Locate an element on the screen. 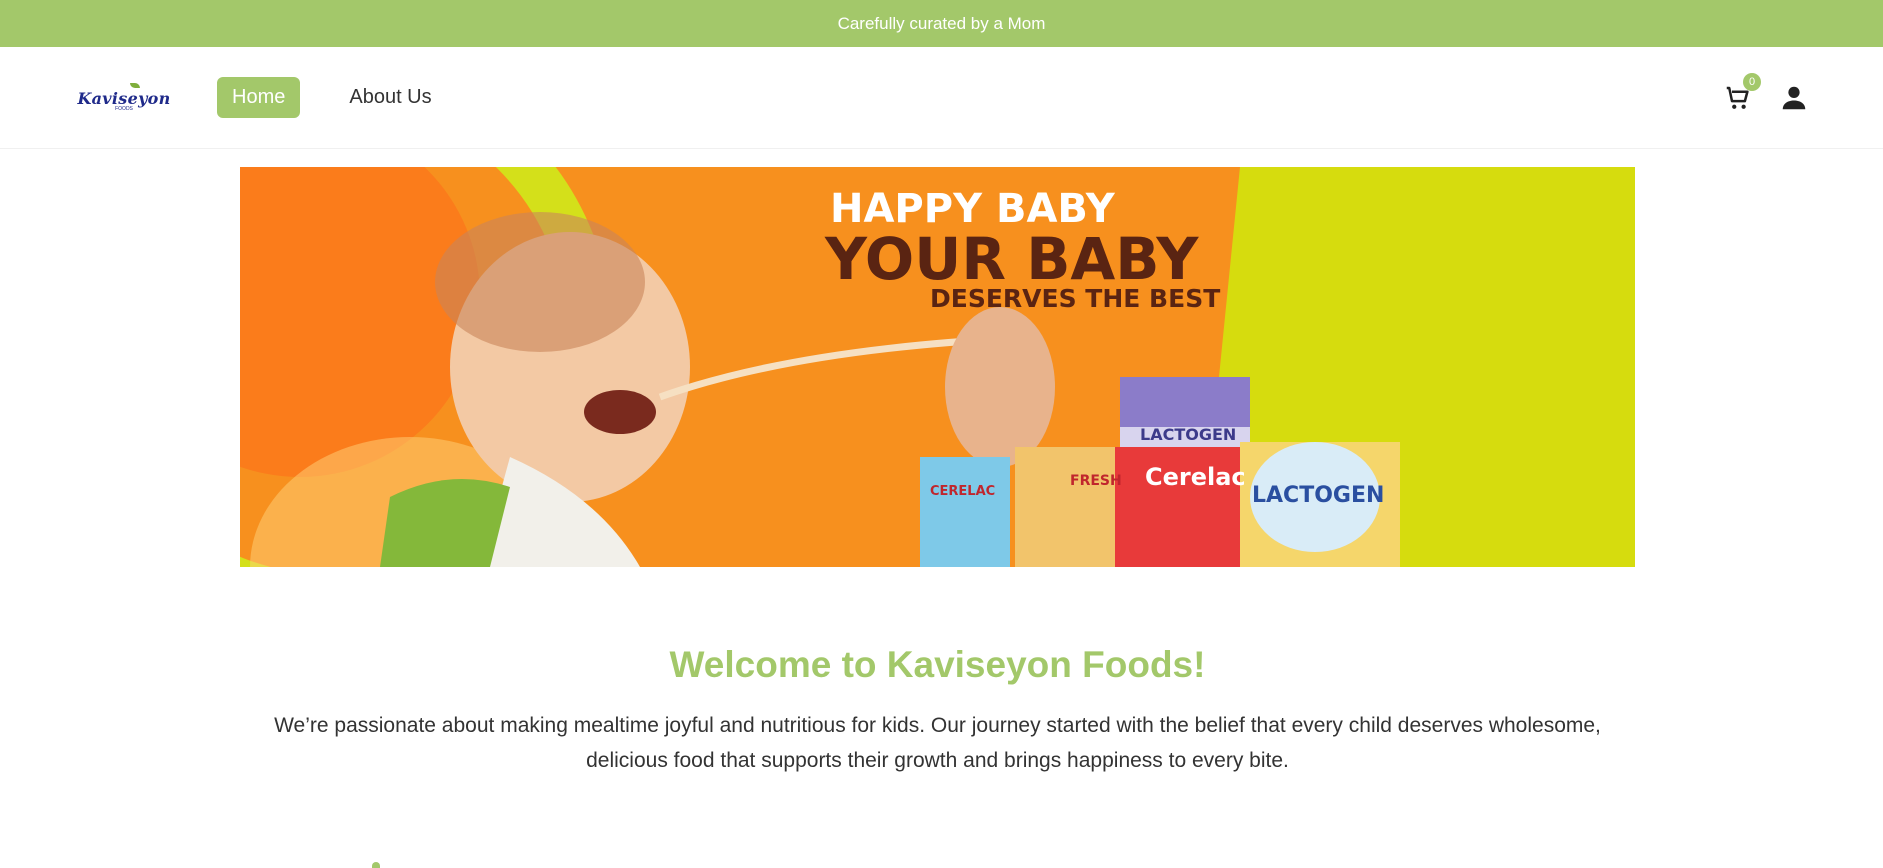 The height and width of the screenshot is (868, 1883). product-label-3: LACTOGEN is located at coordinates (1188, 434).